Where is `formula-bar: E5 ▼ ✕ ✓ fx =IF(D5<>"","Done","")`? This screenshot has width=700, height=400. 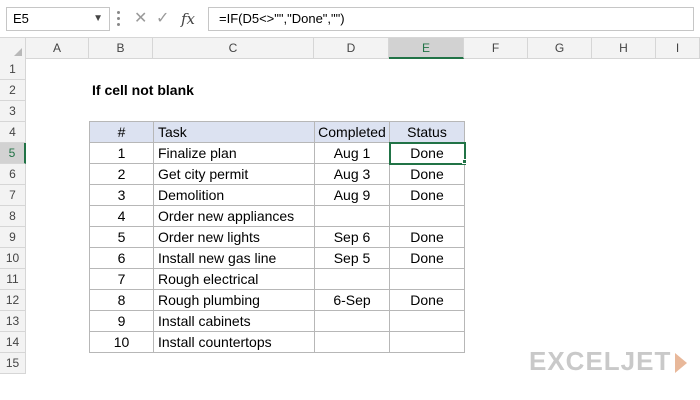
formula-bar: E5 ▼ ✕ ✓ fx =IF(D5<>"","Done","") is located at coordinates (350, 19).